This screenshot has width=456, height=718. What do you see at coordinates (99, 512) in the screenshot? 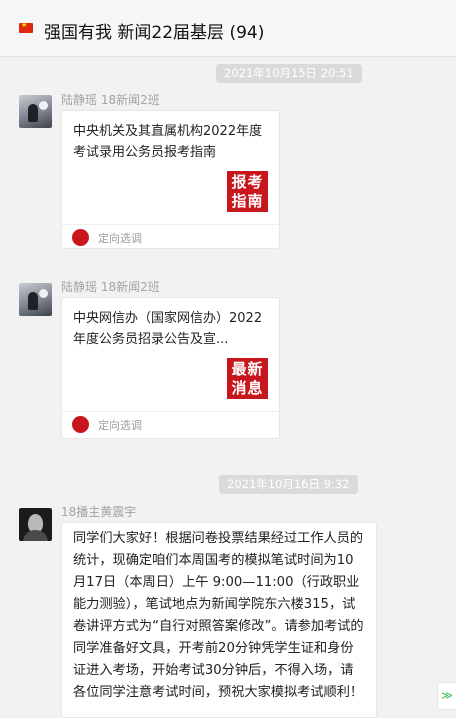
I see `sender-name: 18播主黄震宇` at bounding box center [99, 512].